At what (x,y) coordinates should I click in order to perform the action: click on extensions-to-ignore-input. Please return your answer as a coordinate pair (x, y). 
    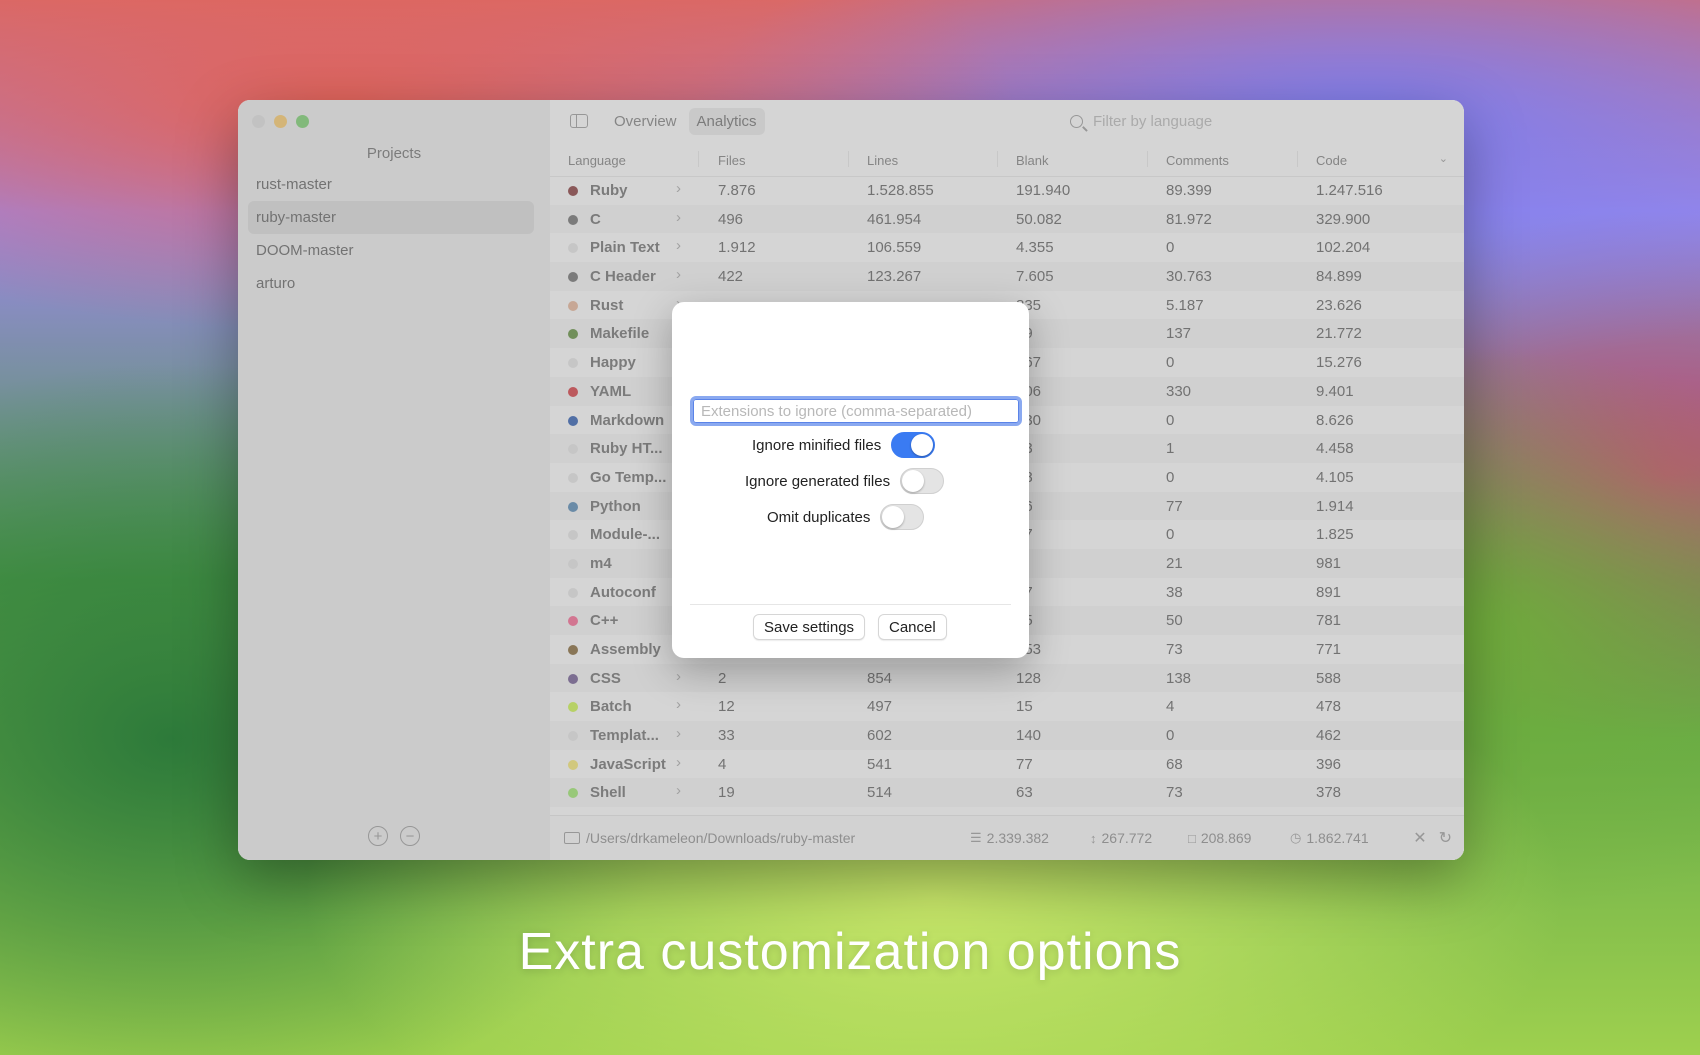
    Looking at the image, I should click on (856, 411).